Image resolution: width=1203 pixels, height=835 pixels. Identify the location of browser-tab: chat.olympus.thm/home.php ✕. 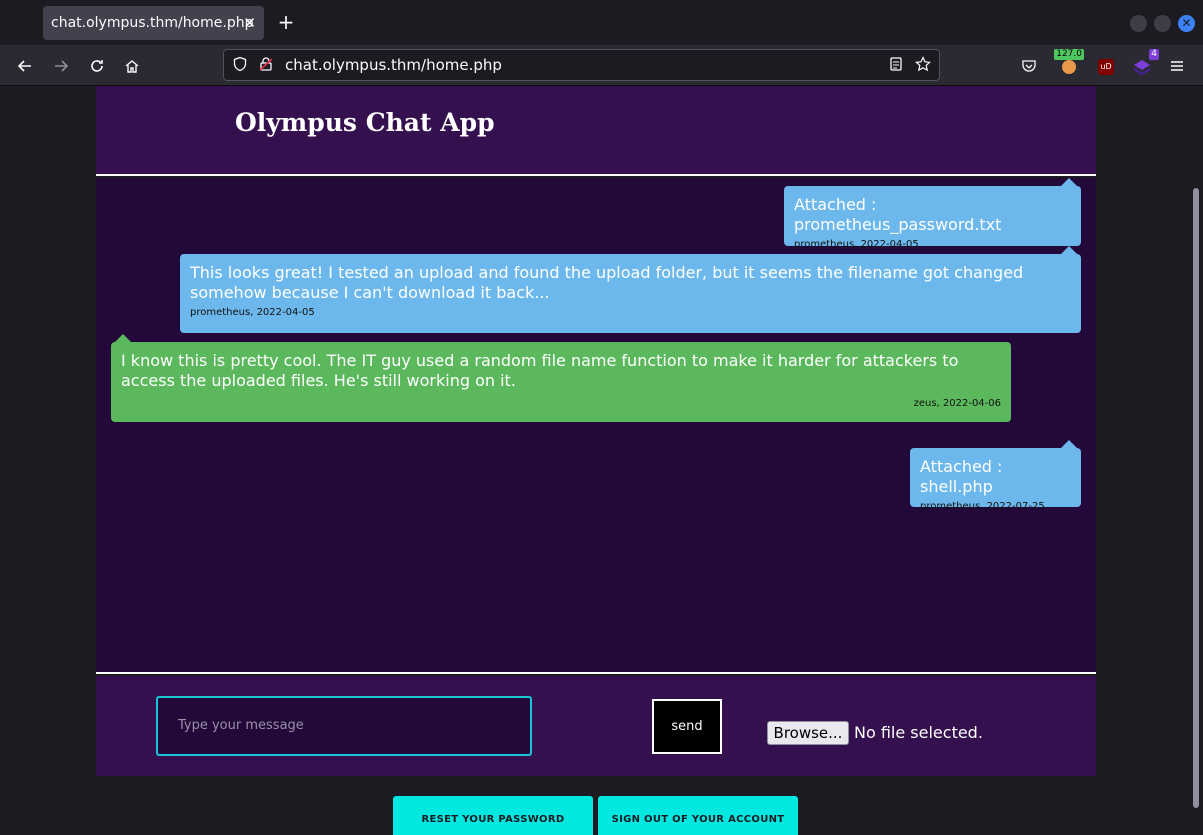
(153, 23).